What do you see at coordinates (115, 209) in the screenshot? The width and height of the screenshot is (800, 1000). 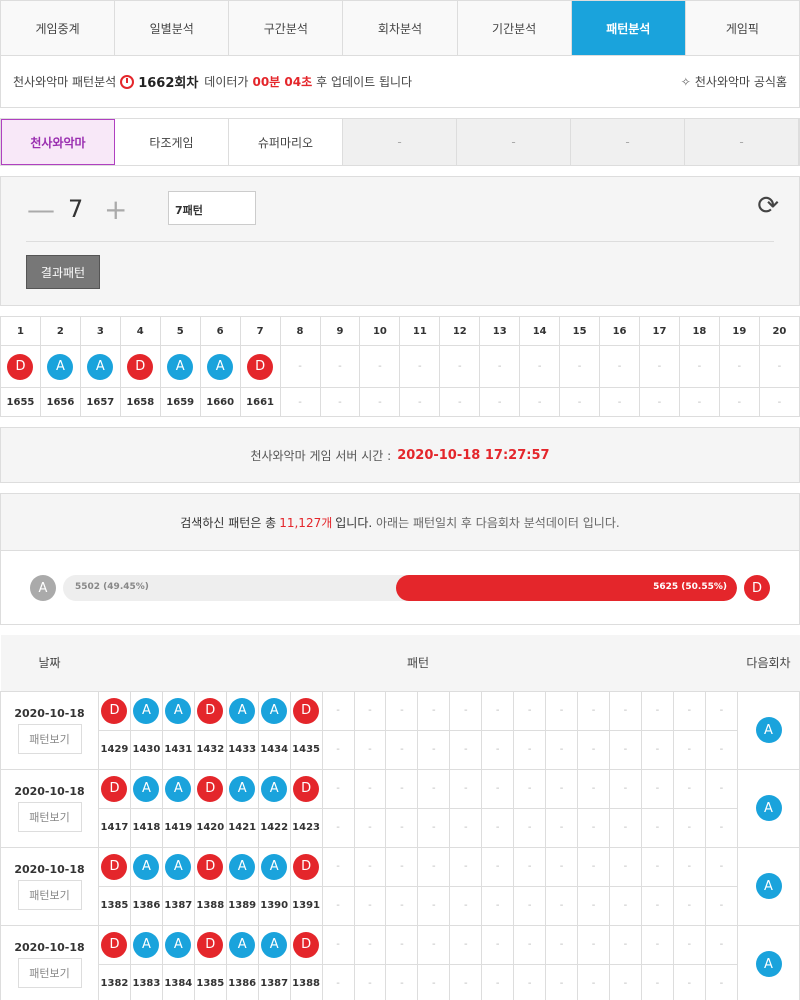 I see `increase-button: +` at bounding box center [115, 209].